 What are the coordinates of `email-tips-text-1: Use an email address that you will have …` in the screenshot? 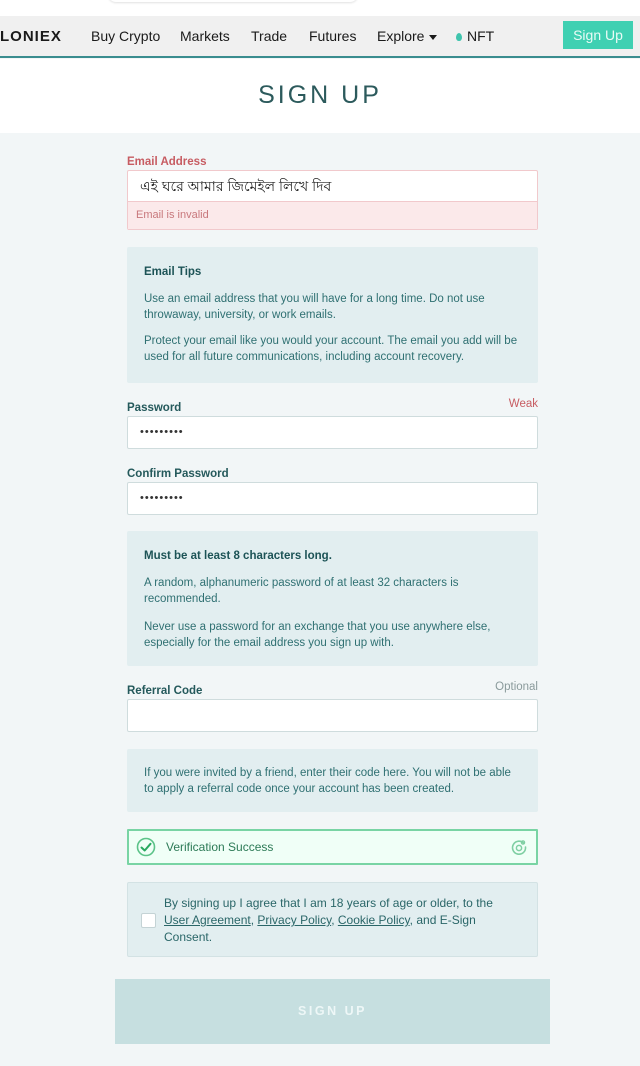 It's located at (314, 307).